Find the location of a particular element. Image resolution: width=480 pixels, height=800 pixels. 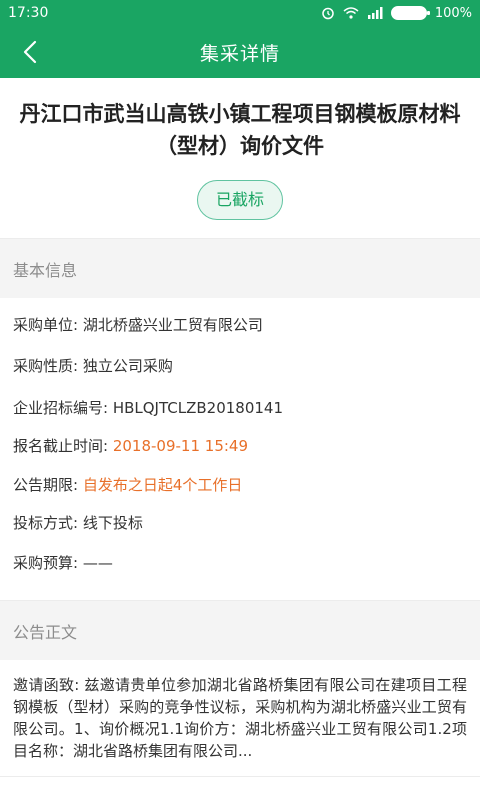

info-value: 2018-09-11 15:49 is located at coordinates (180, 446).